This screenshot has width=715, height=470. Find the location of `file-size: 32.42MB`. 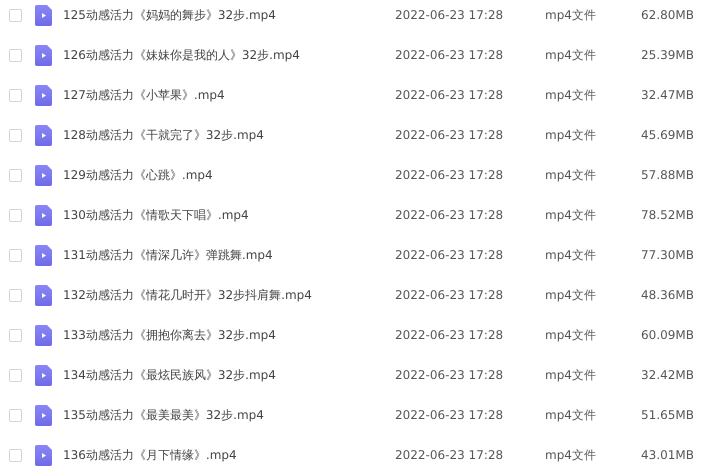

file-size: 32.42MB is located at coordinates (667, 375).